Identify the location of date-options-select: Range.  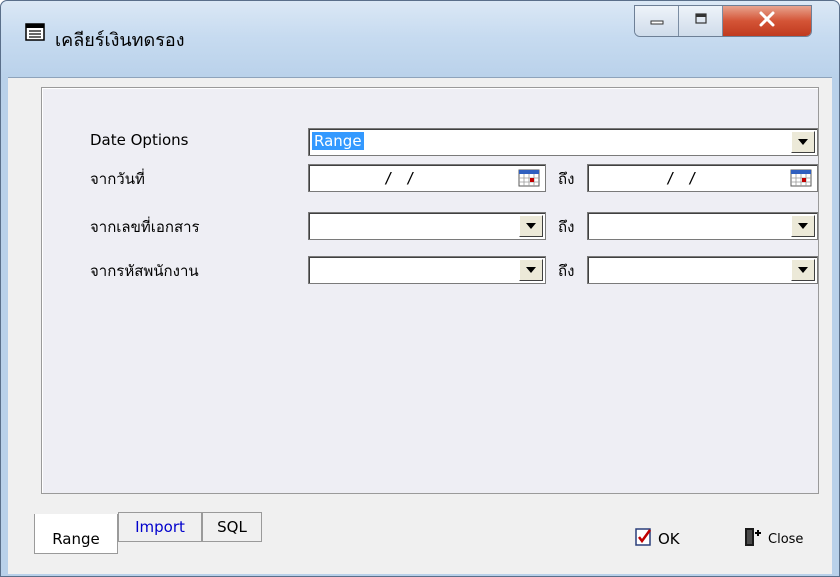
(563, 142).